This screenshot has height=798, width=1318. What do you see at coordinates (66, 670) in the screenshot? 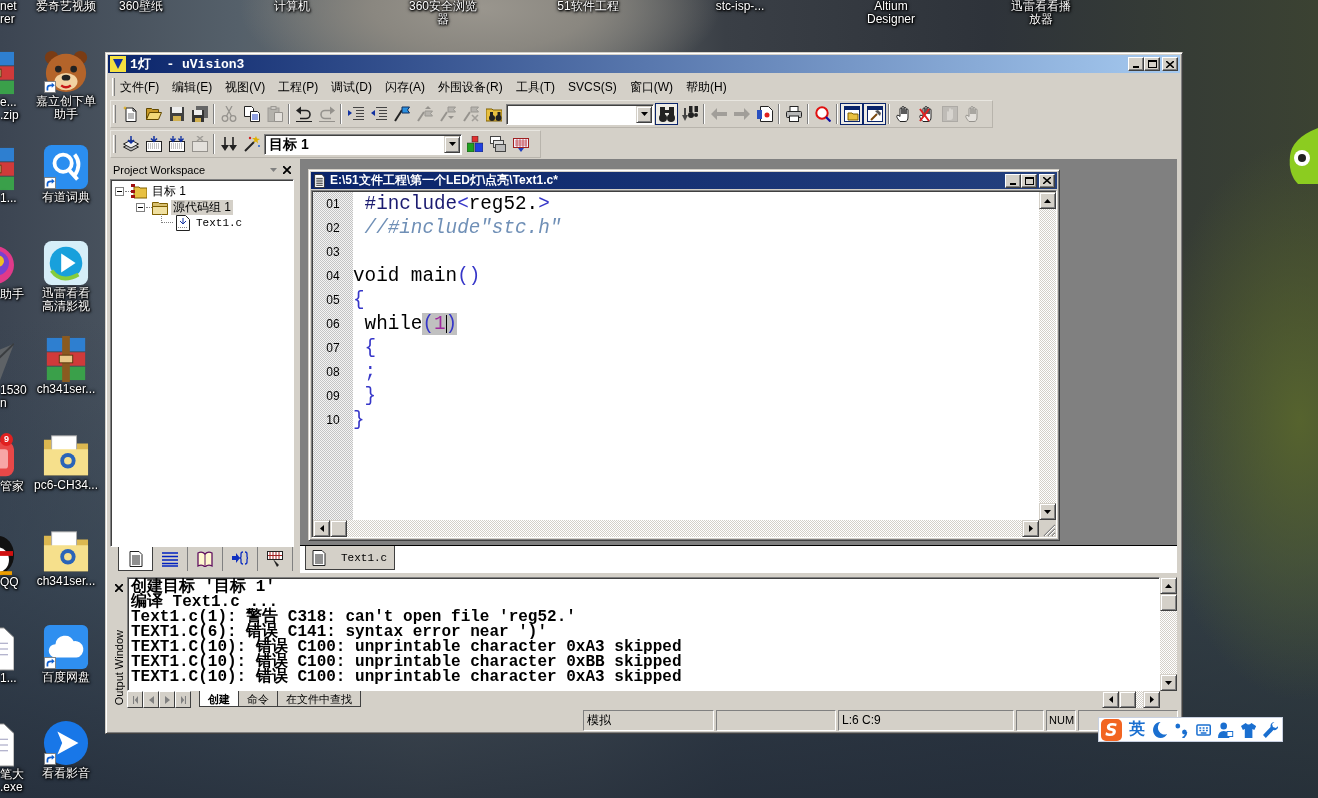
I see `desktop-shortcut: 百度网盘` at bounding box center [66, 670].